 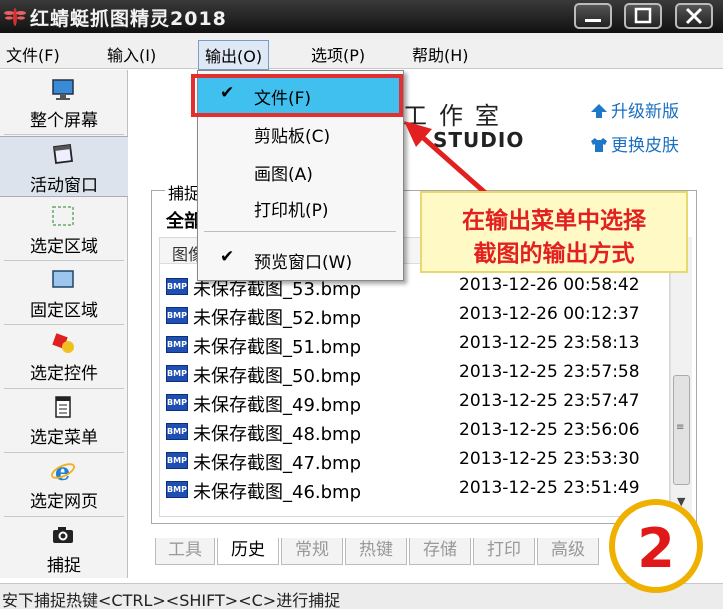 What do you see at coordinates (33, 54) in the screenshot?
I see `menu-file: 文件(F)` at bounding box center [33, 54].